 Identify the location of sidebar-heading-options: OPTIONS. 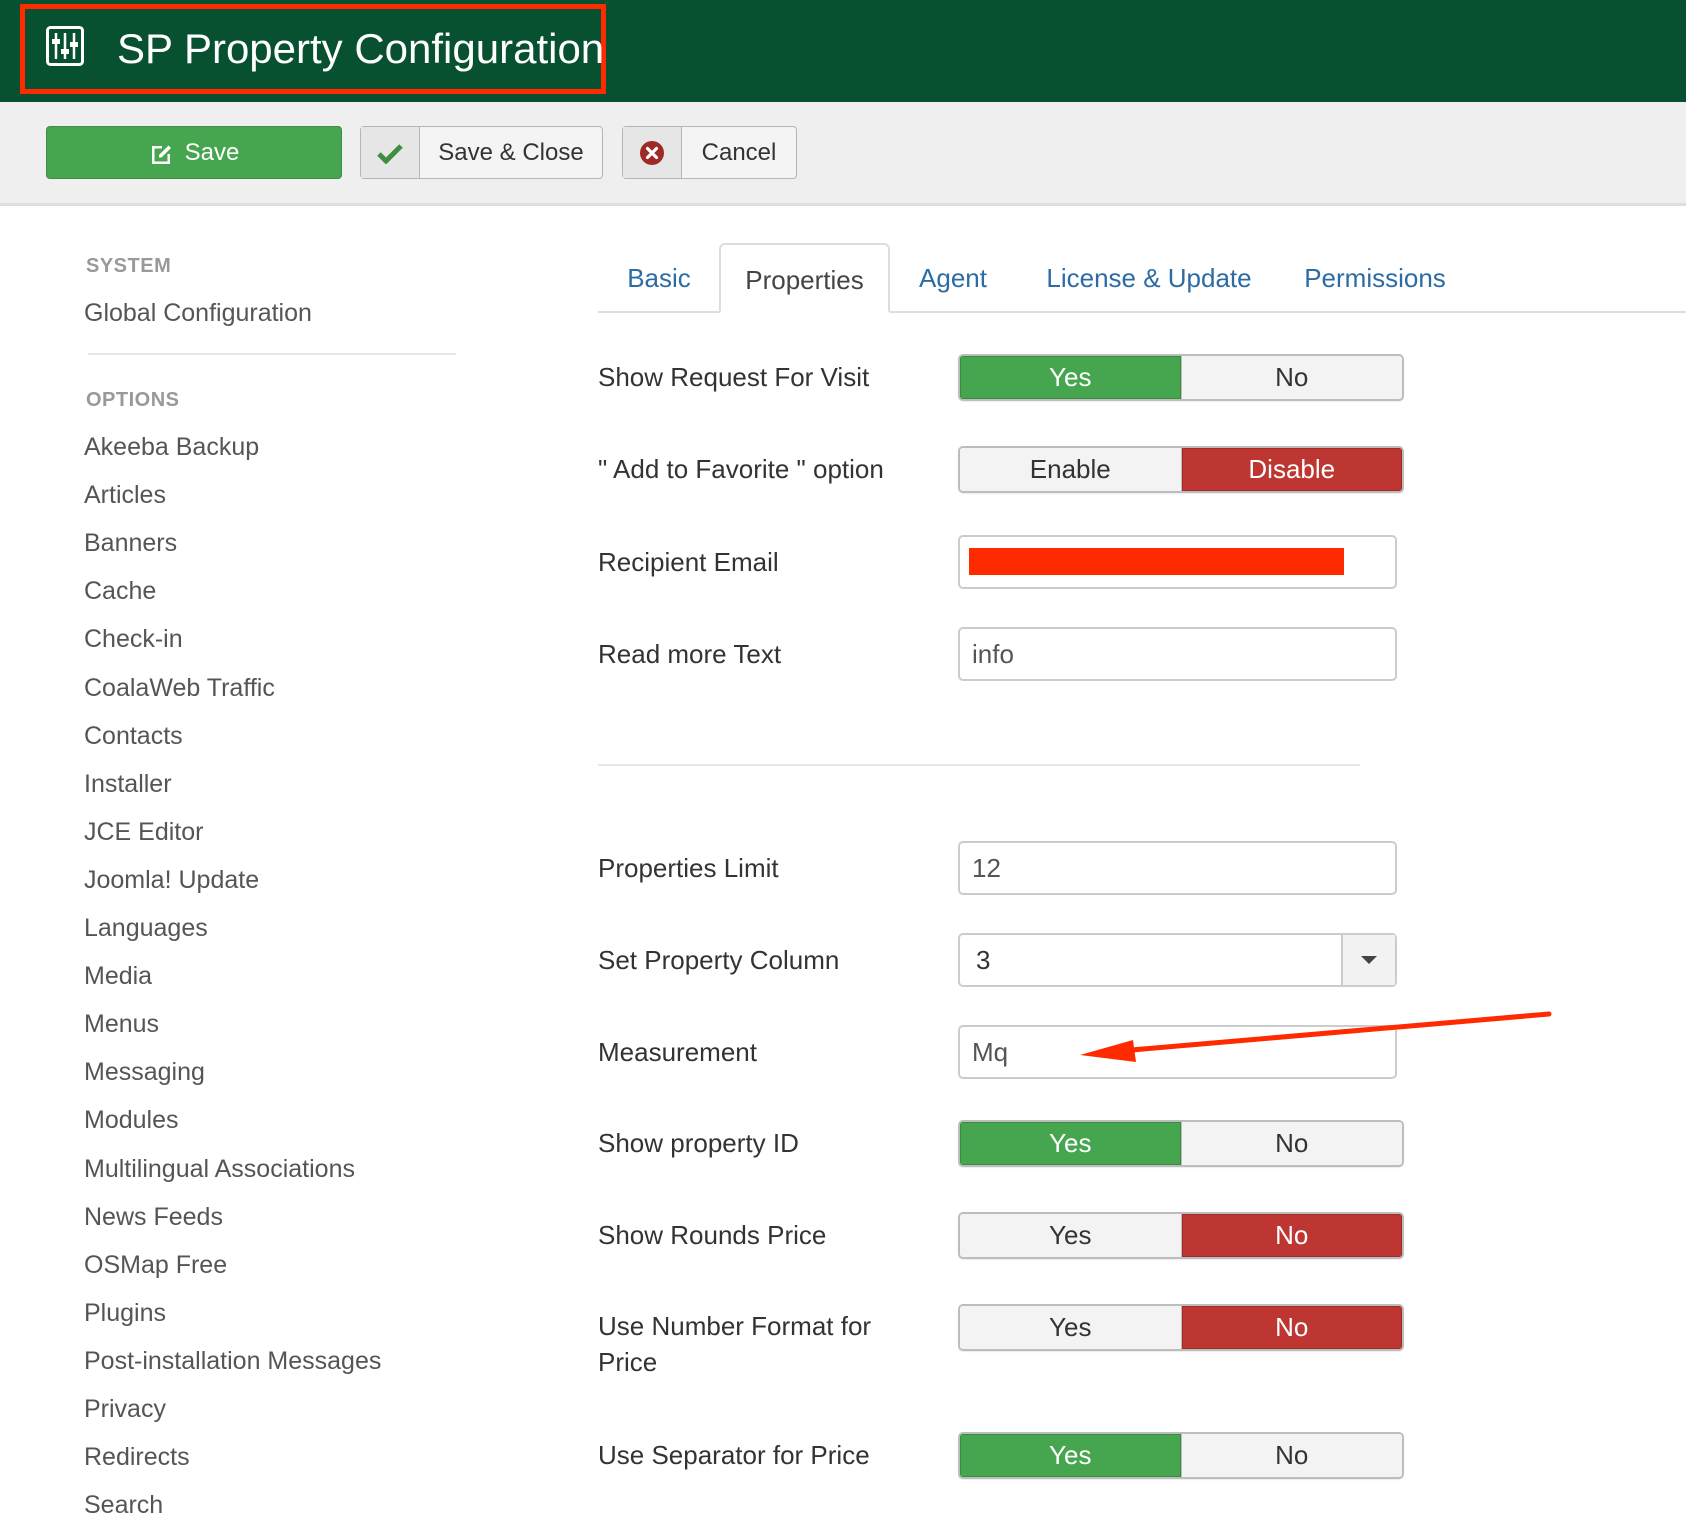
(133, 400).